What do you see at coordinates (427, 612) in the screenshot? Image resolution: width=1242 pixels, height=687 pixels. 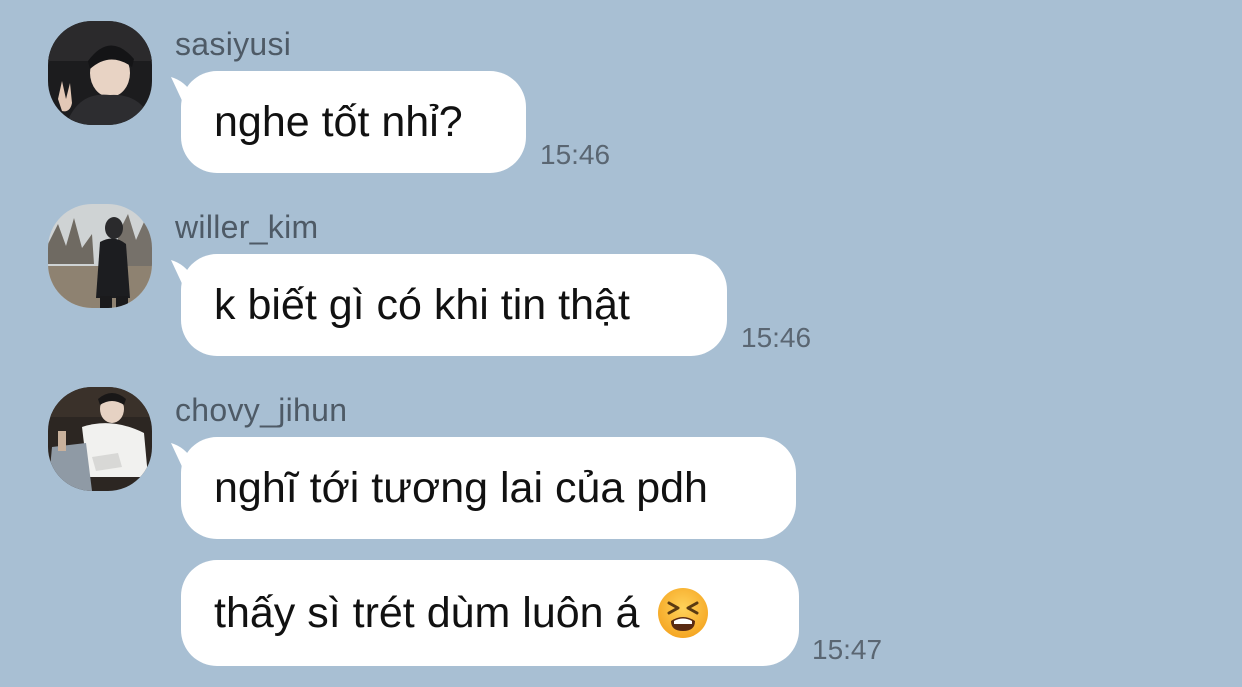 I see `message-text: thấy sì trét dùm luôn á` at bounding box center [427, 612].